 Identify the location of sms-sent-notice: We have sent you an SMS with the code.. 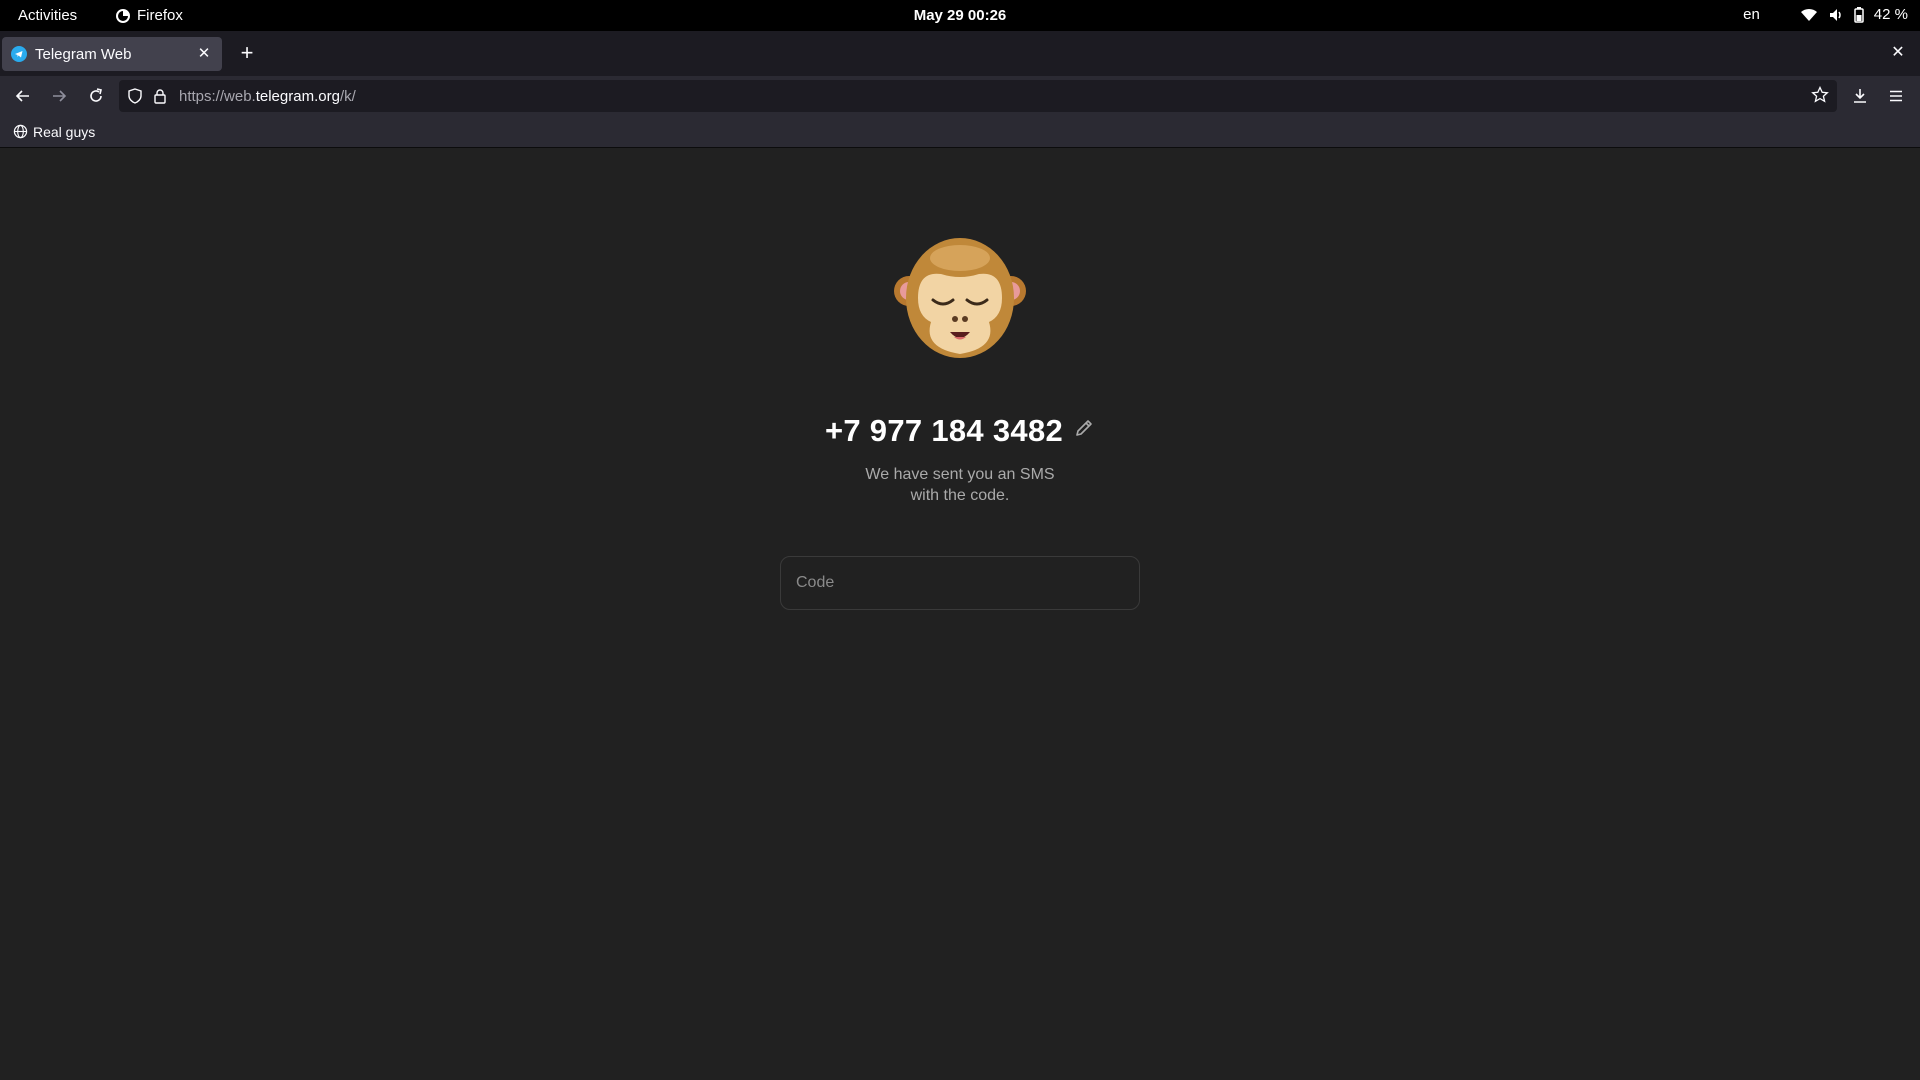
(960, 485).